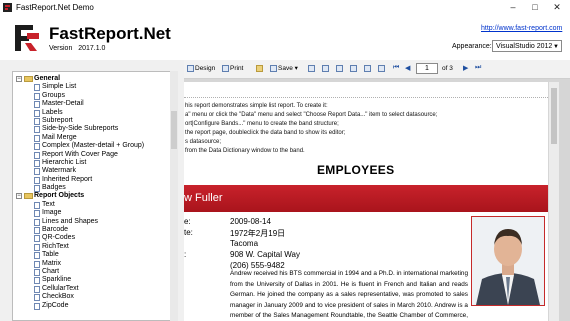  I want to click on app-icon, so click(7, 7).